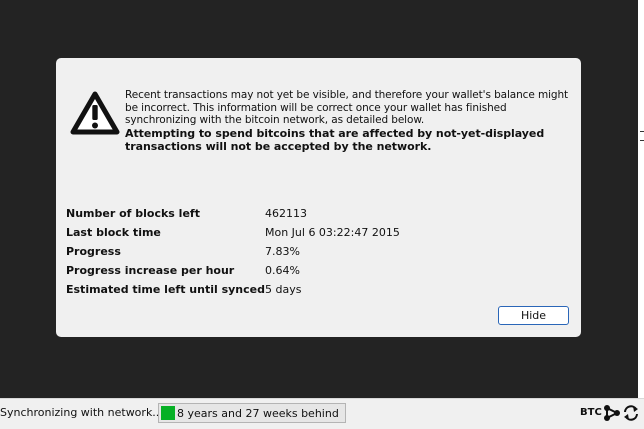 The image size is (644, 429). I want to click on sync-row-value: 462113, so click(285, 213).